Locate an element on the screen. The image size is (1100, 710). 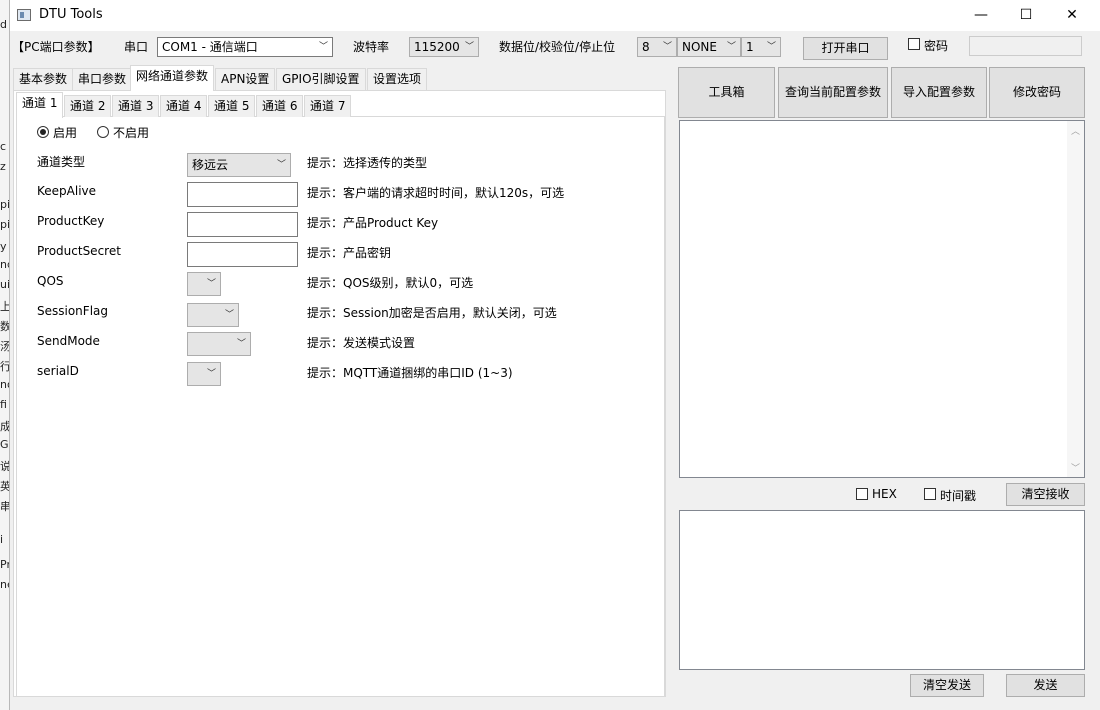
data-bits-value: 8 is located at coordinates (646, 47).